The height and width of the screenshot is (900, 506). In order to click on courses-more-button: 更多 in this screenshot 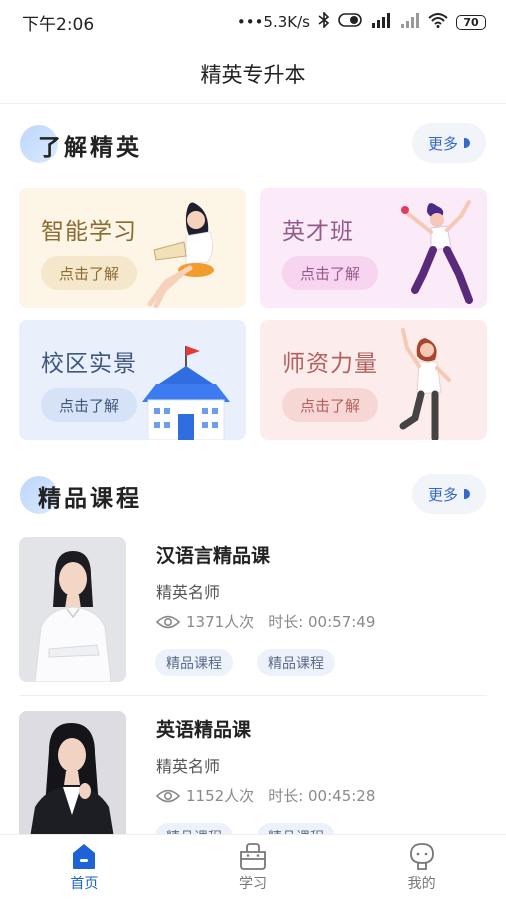, I will do `click(449, 494)`.